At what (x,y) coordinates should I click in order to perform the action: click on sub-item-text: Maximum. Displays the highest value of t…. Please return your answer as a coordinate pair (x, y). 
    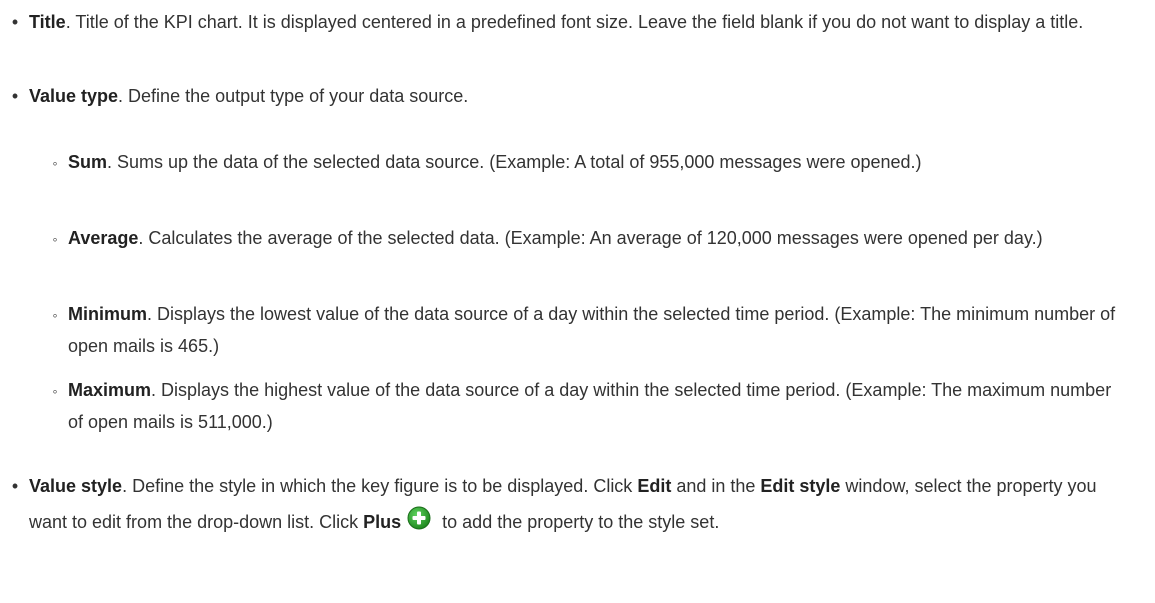
    Looking at the image, I should click on (598, 406).